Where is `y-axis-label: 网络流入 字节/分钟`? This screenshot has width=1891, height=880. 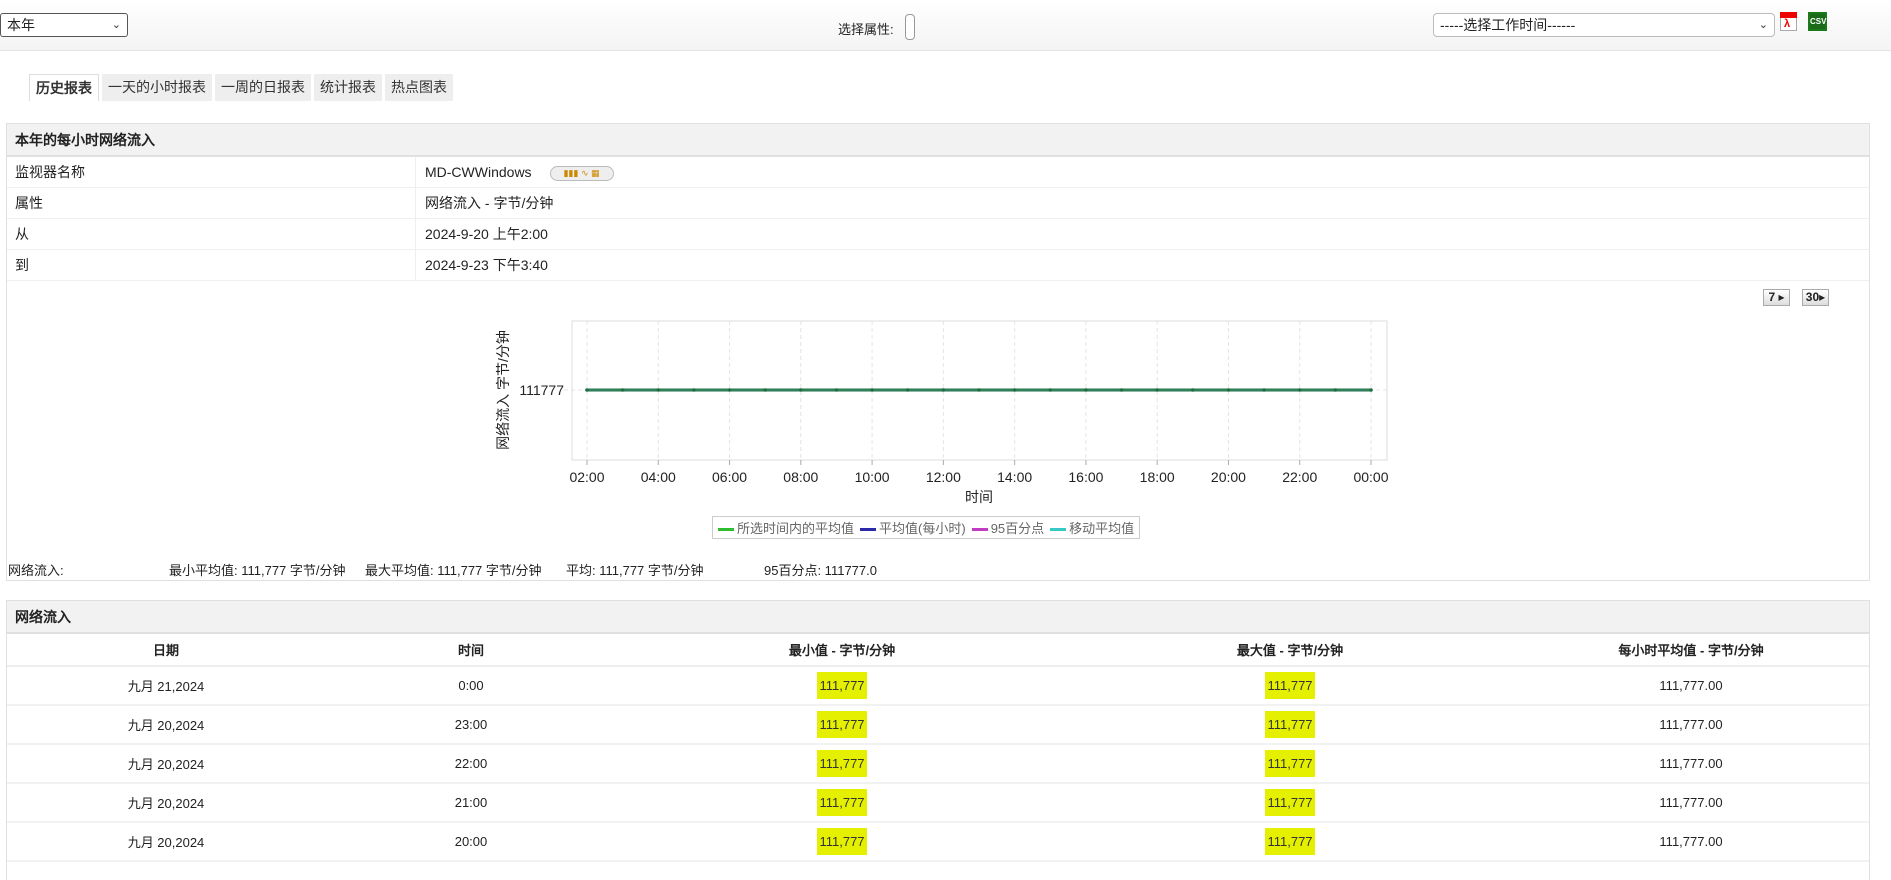 y-axis-label: 网络流入 字节/分钟 is located at coordinates (503, 390).